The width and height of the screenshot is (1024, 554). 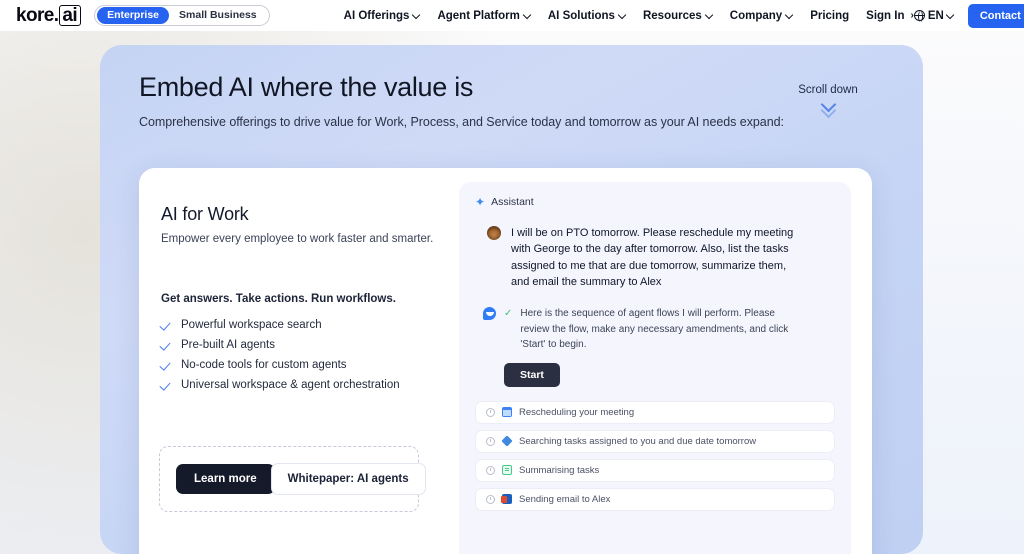 What do you see at coordinates (228, 345) in the screenshot?
I see `feature-label: Pre-built AI agents` at bounding box center [228, 345].